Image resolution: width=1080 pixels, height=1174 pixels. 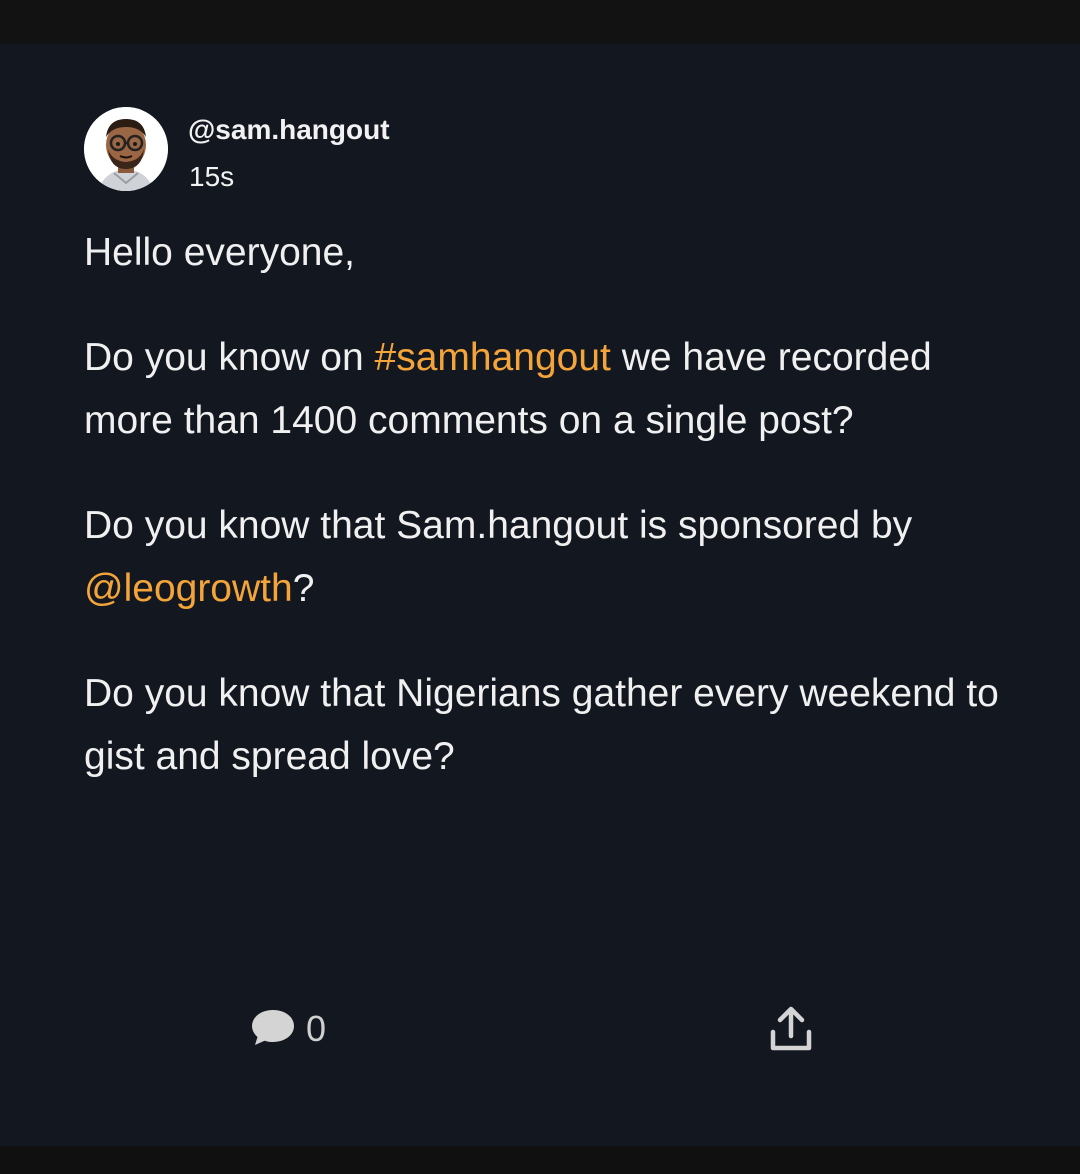 I want to click on top-bar, so click(x=540, y=22).